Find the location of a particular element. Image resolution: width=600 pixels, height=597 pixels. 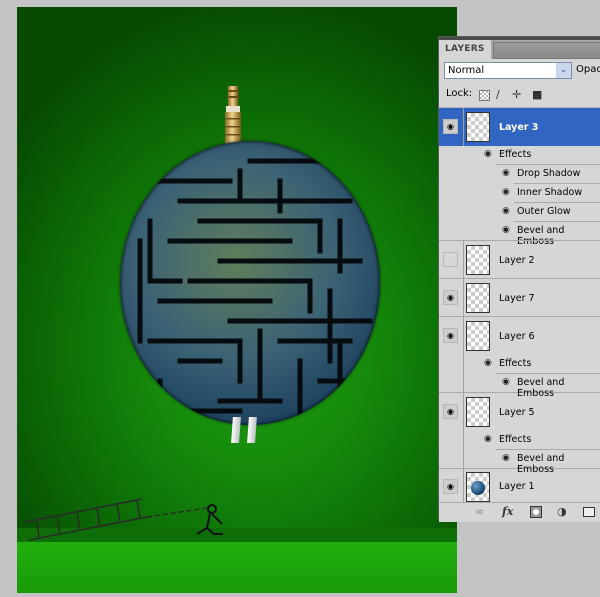

layer-mask-icon is located at coordinates (536, 512).